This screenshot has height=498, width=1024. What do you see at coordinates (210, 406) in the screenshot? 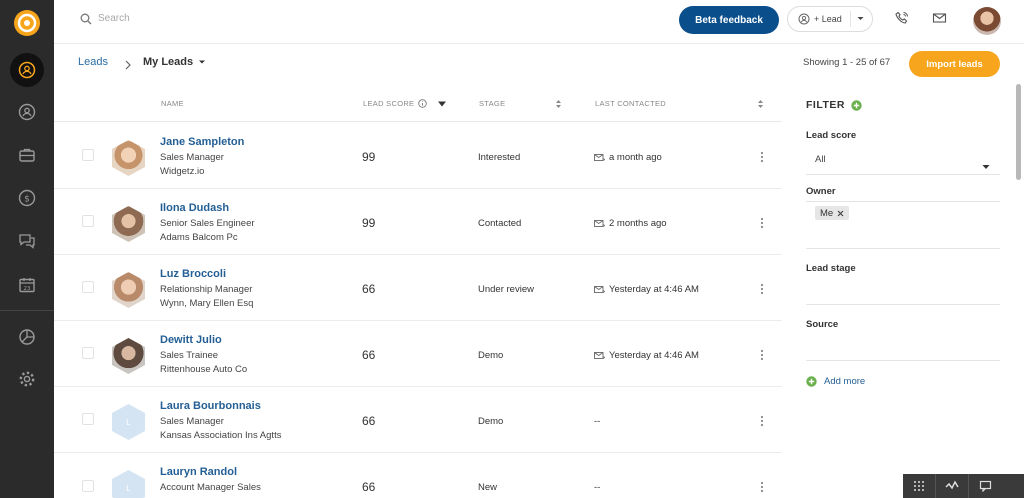
I see `lead-name-link: Laura Bourbonnais` at bounding box center [210, 406].